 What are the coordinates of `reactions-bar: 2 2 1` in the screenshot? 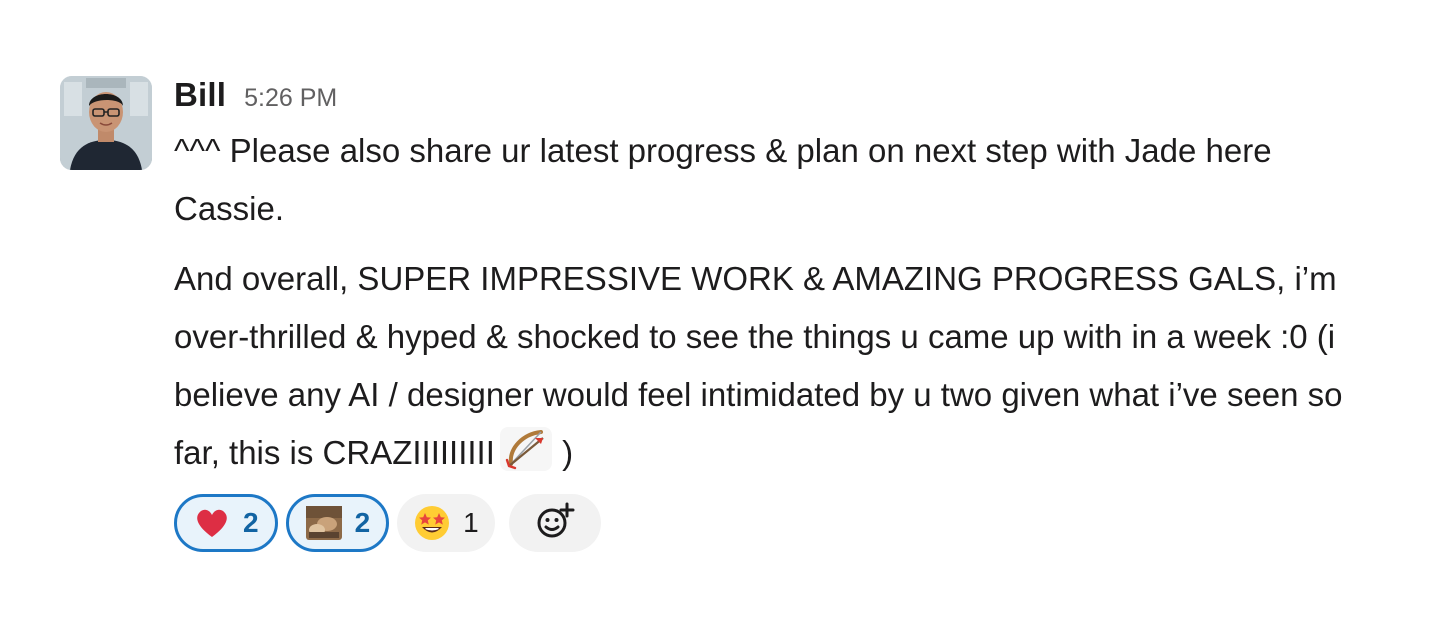 It's located at (797, 523).